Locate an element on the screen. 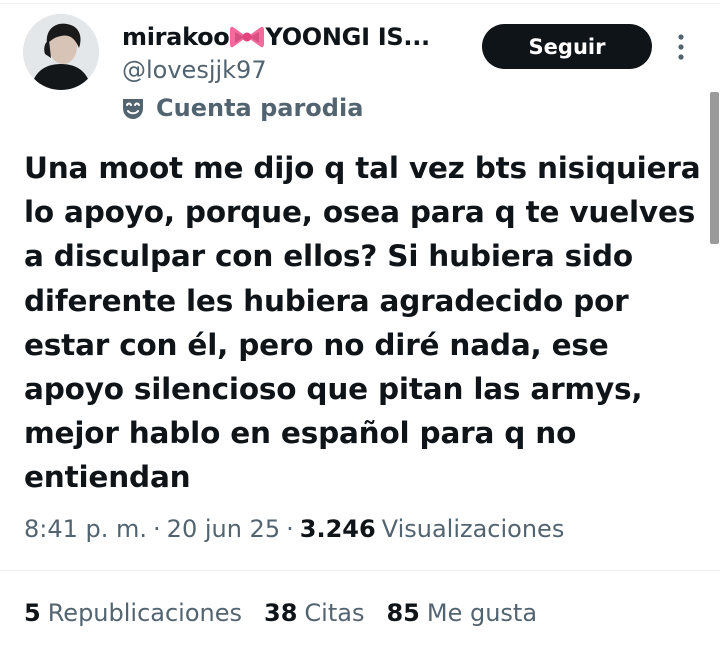  quotes-stat: 38 Citas is located at coordinates (314, 613).